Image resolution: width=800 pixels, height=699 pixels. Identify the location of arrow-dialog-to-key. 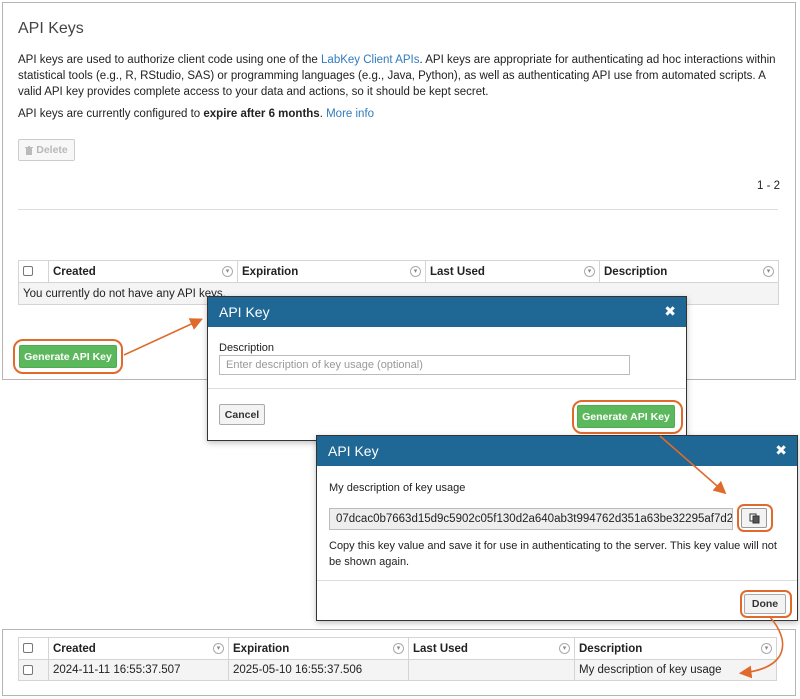
(693, 465).